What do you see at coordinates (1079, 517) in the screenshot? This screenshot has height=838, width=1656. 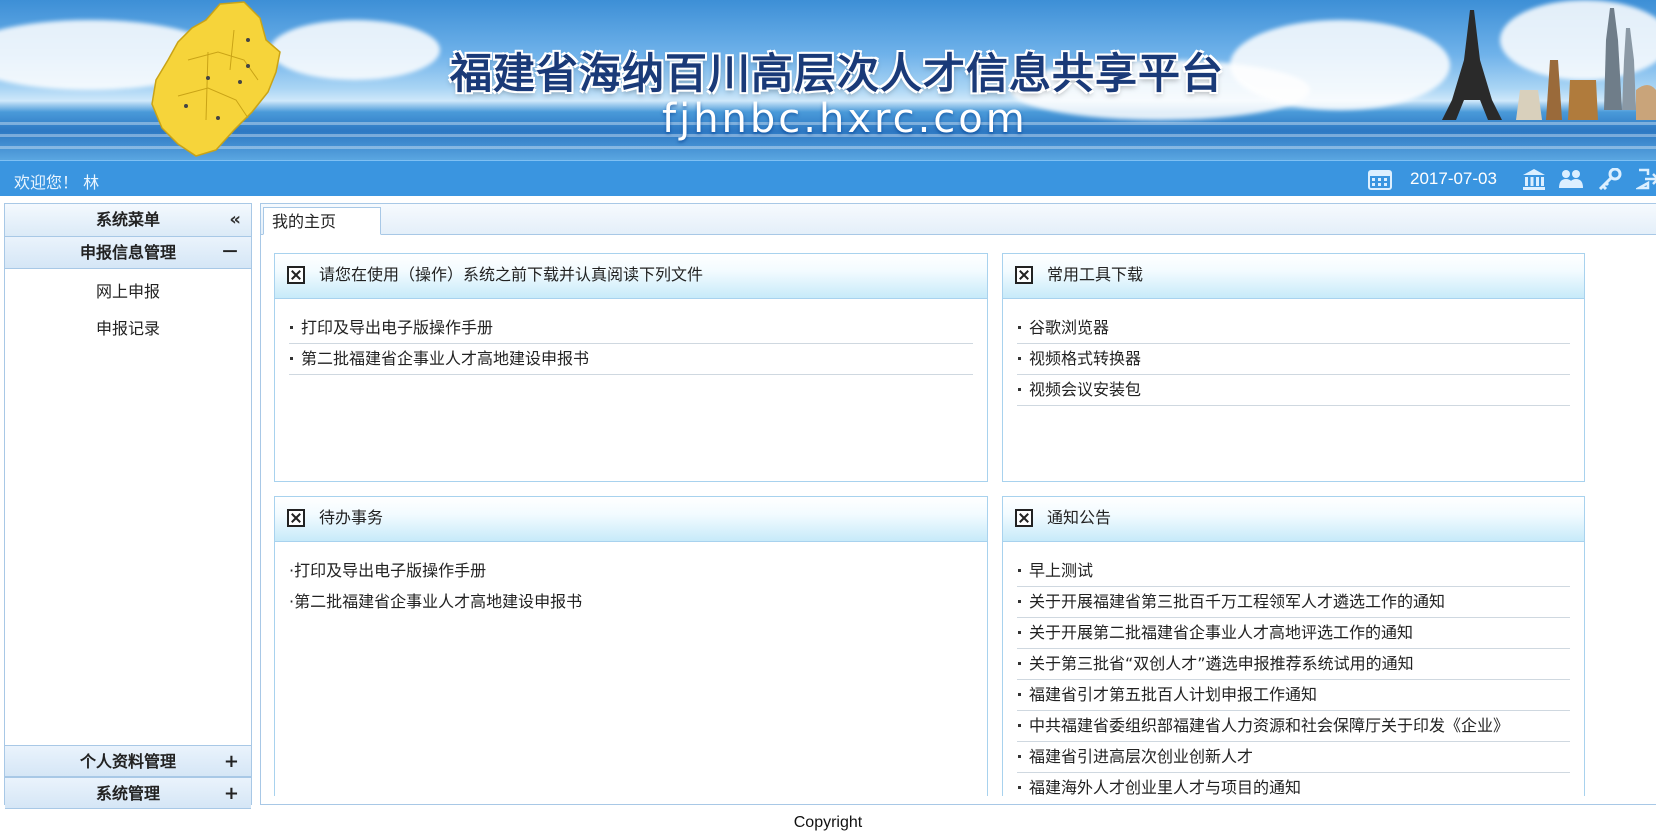 I see `panel-title: 通知公告` at bounding box center [1079, 517].